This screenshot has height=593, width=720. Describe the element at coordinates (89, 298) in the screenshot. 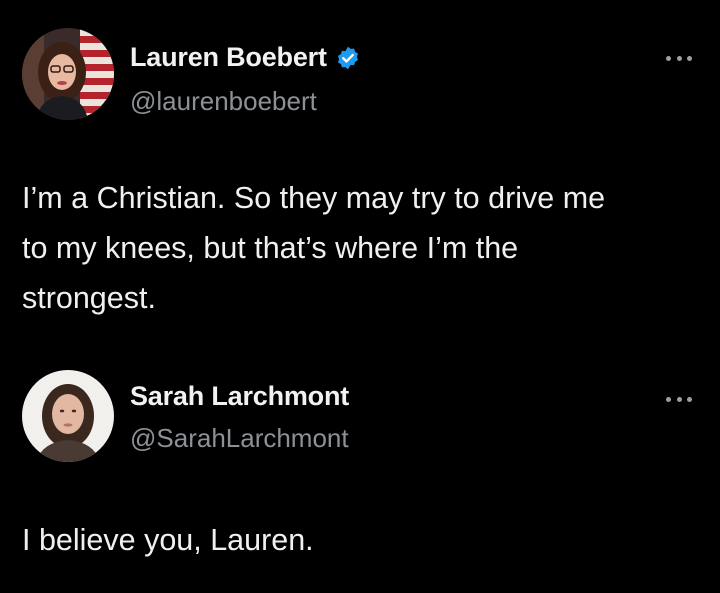

I see `tweet-text-line: strongest.` at that location.